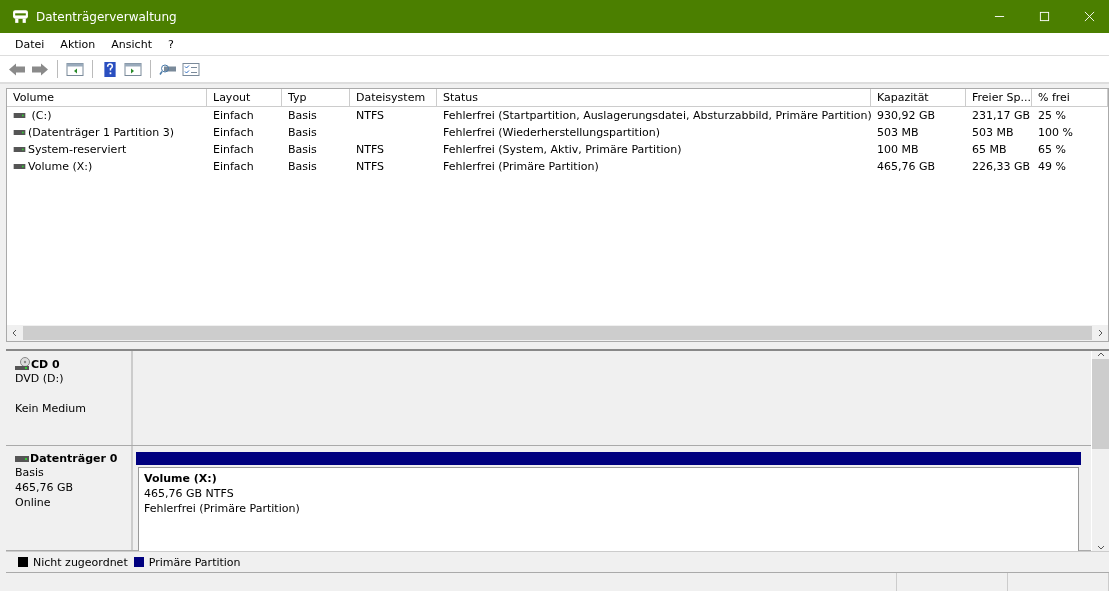 The image size is (1109, 591). Describe the element at coordinates (168, 69) in the screenshot. I see `connect-icon` at that location.